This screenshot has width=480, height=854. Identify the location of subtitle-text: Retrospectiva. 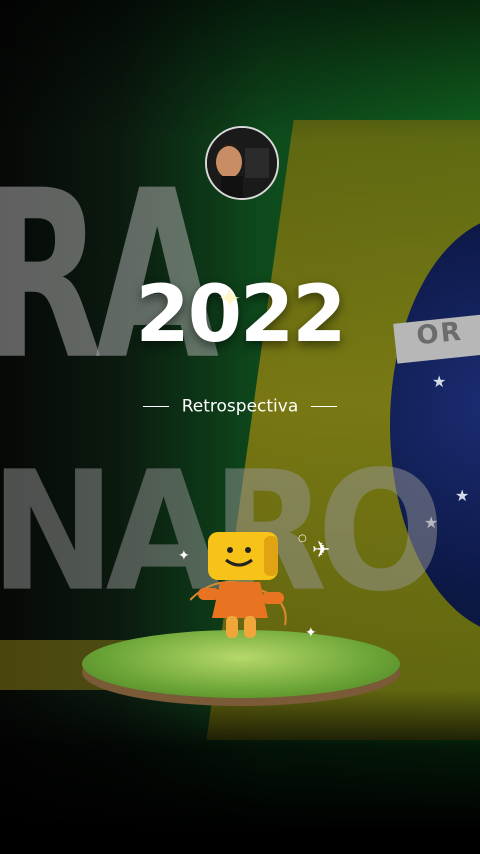
(240, 406).